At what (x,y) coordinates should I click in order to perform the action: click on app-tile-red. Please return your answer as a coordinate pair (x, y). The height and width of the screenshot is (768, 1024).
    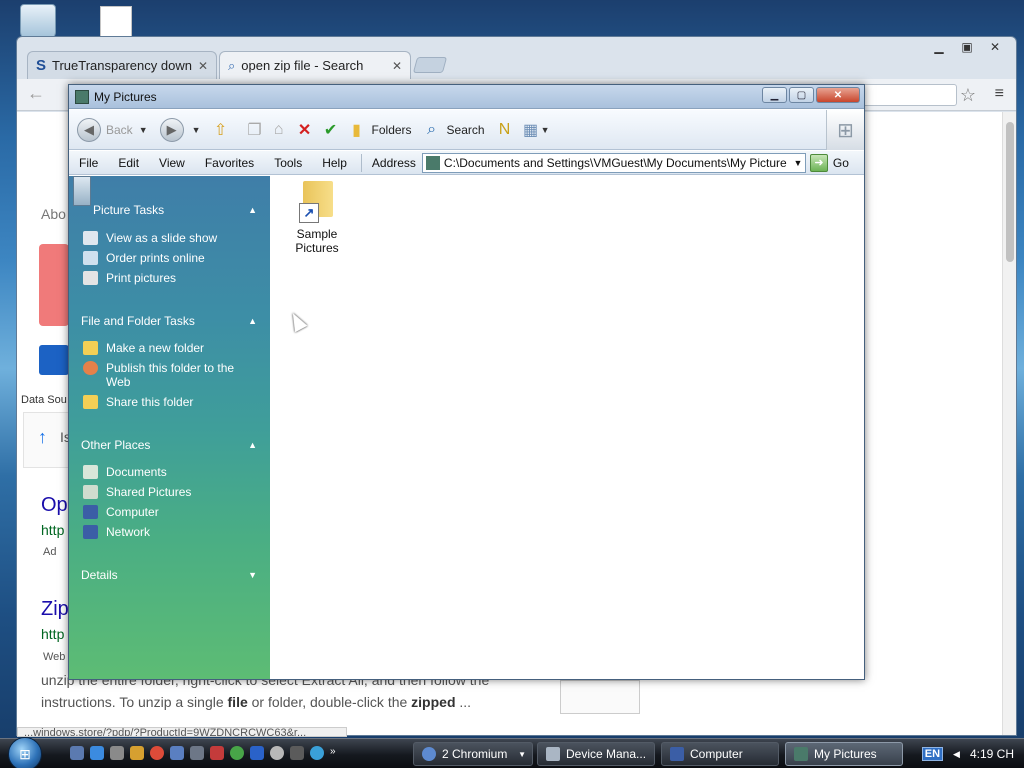
    Looking at the image, I should click on (54, 285).